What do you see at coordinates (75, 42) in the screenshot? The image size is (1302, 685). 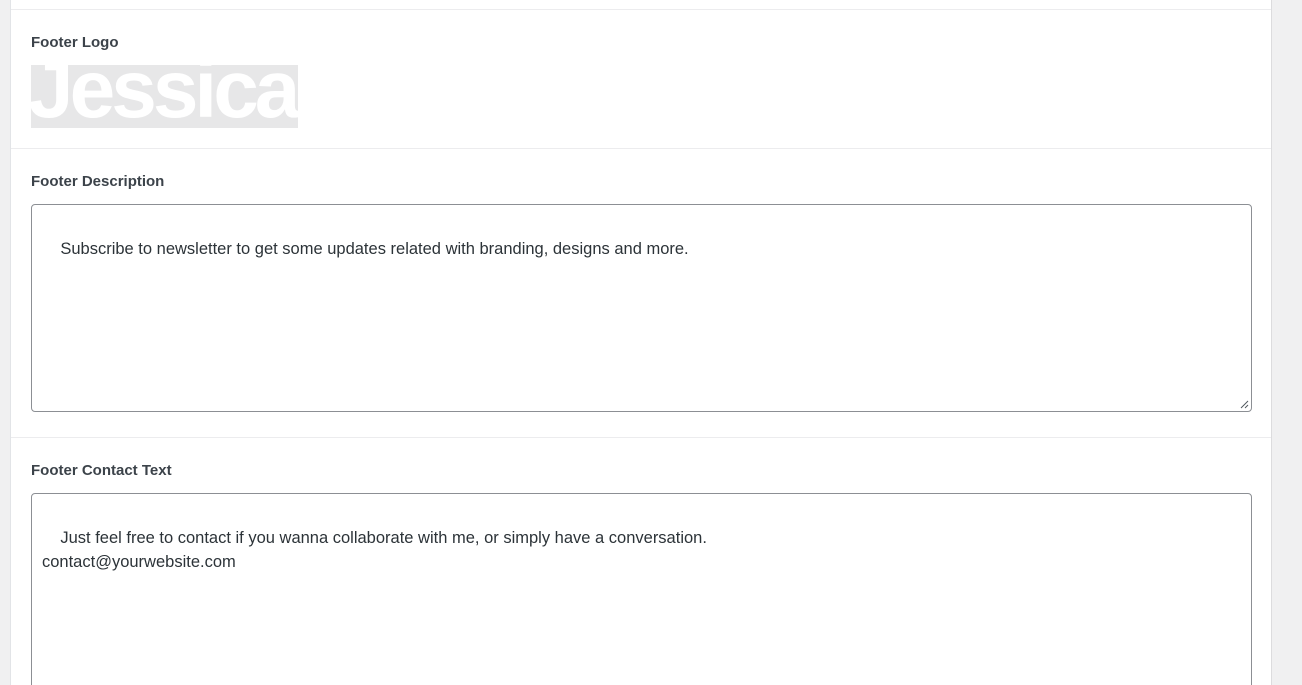 I see `footer-logo-label: Footer Logo` at bounding box center [75, 42].